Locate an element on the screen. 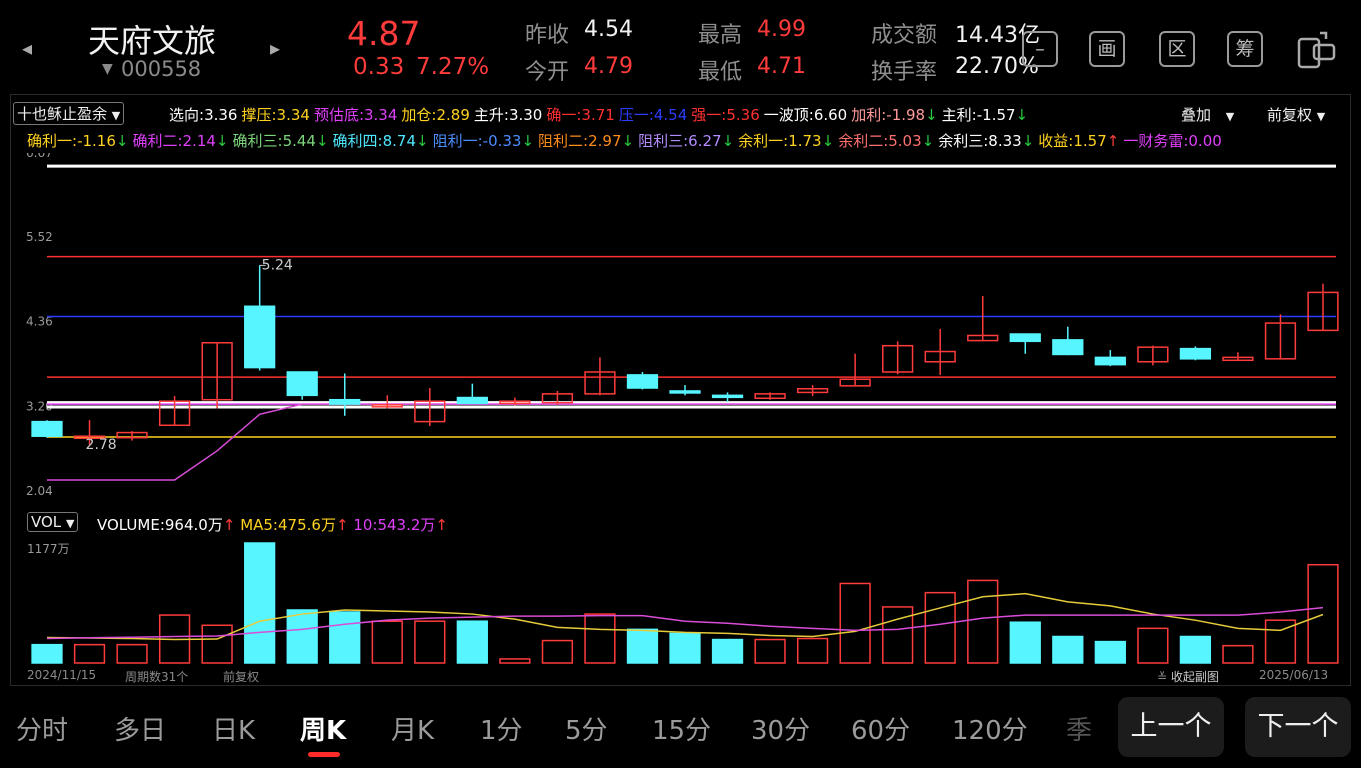  indicator-item: 余利三:8.33↓ is located at coordinates (986, 141).